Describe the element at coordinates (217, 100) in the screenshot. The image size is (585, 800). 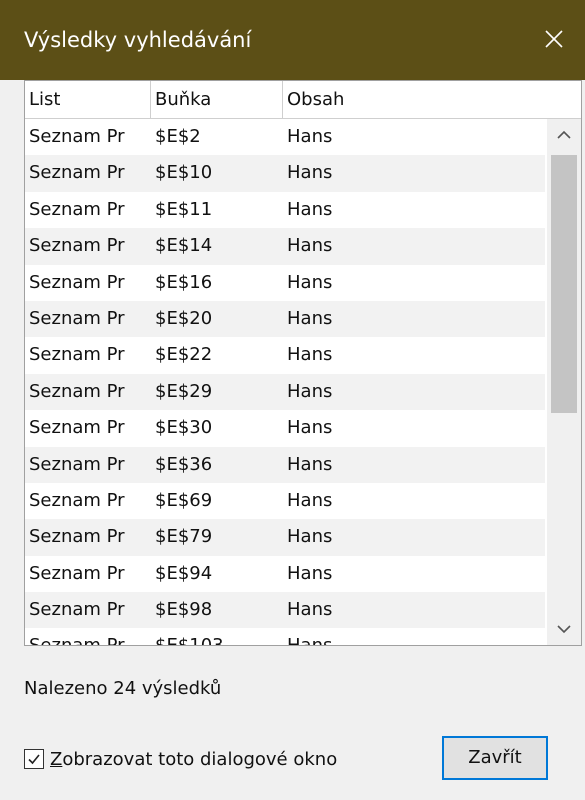
I see `column-header-cell: Buňka` at that location.